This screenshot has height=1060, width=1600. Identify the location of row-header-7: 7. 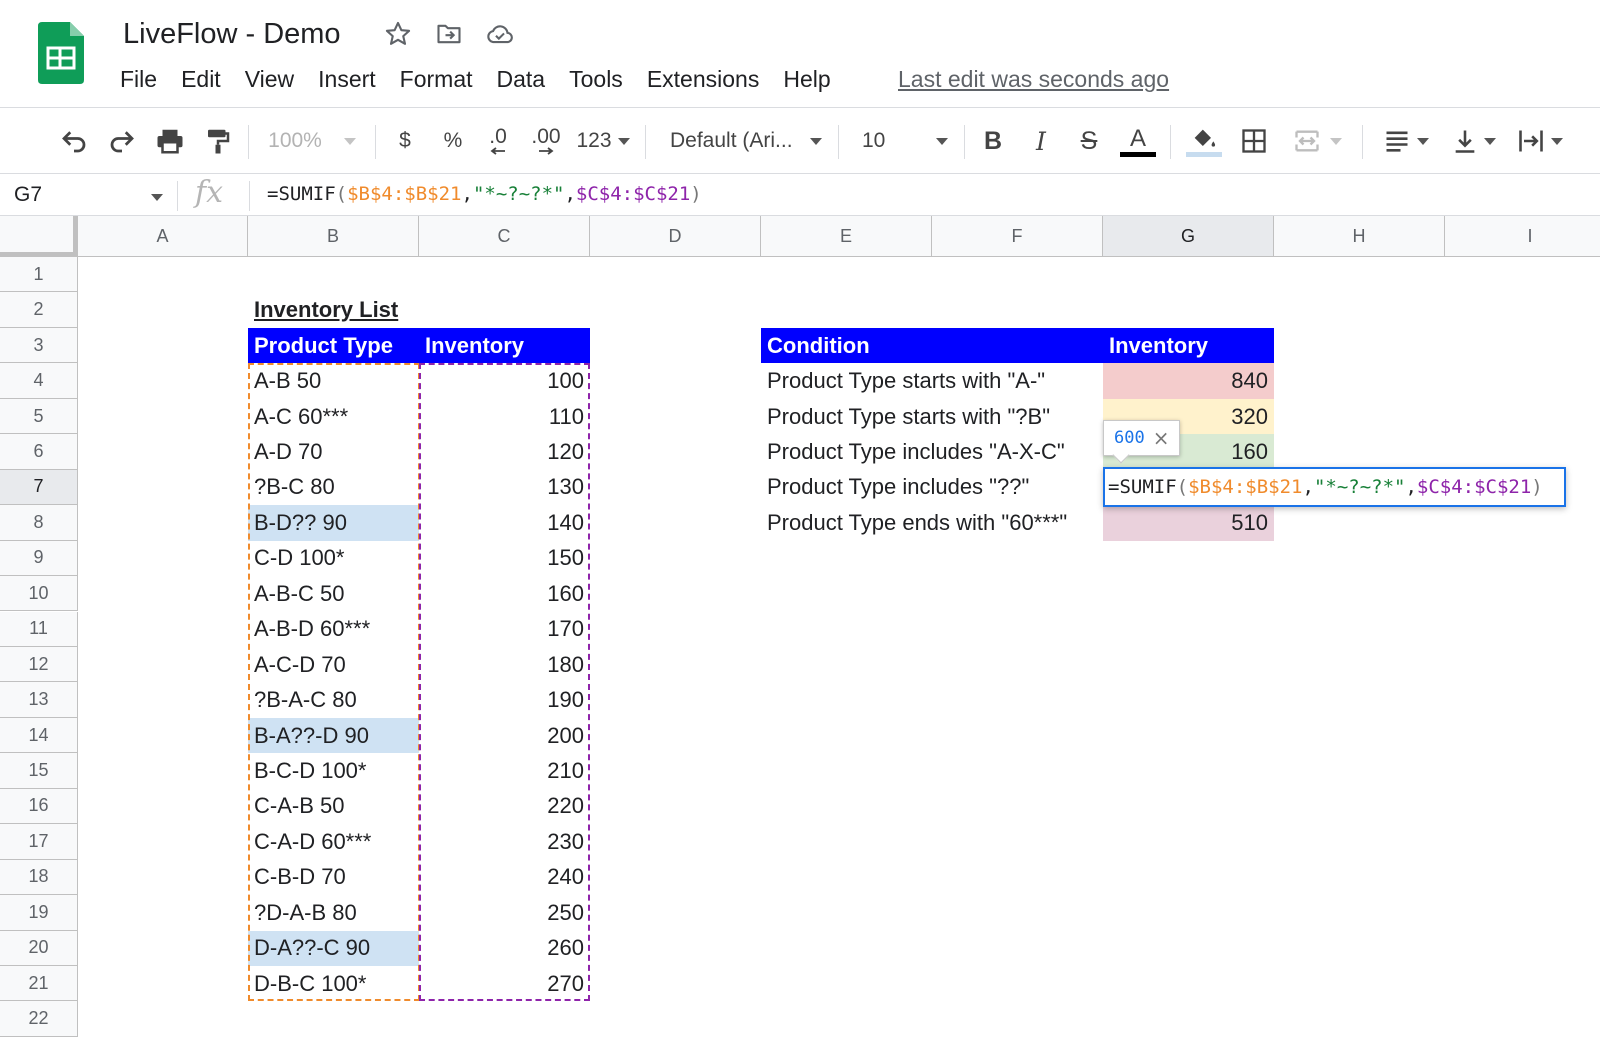
(39, 487).